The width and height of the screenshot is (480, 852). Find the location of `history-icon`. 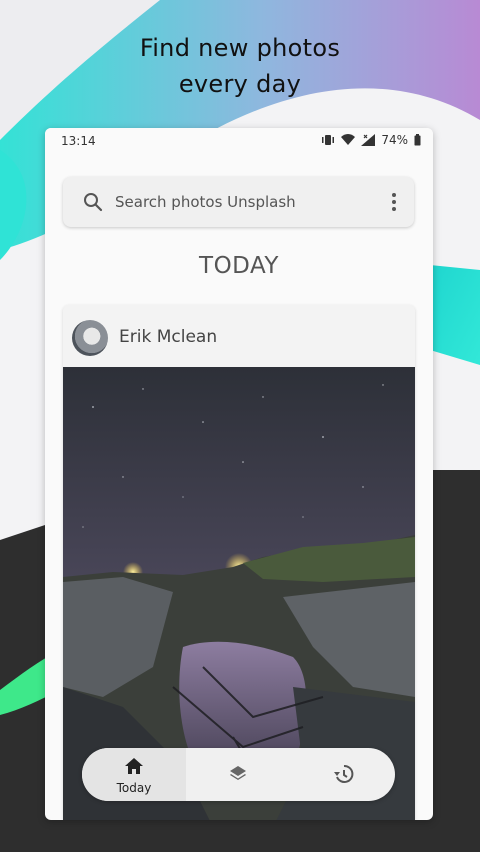

history-icon is located at coordinates (344, 773).